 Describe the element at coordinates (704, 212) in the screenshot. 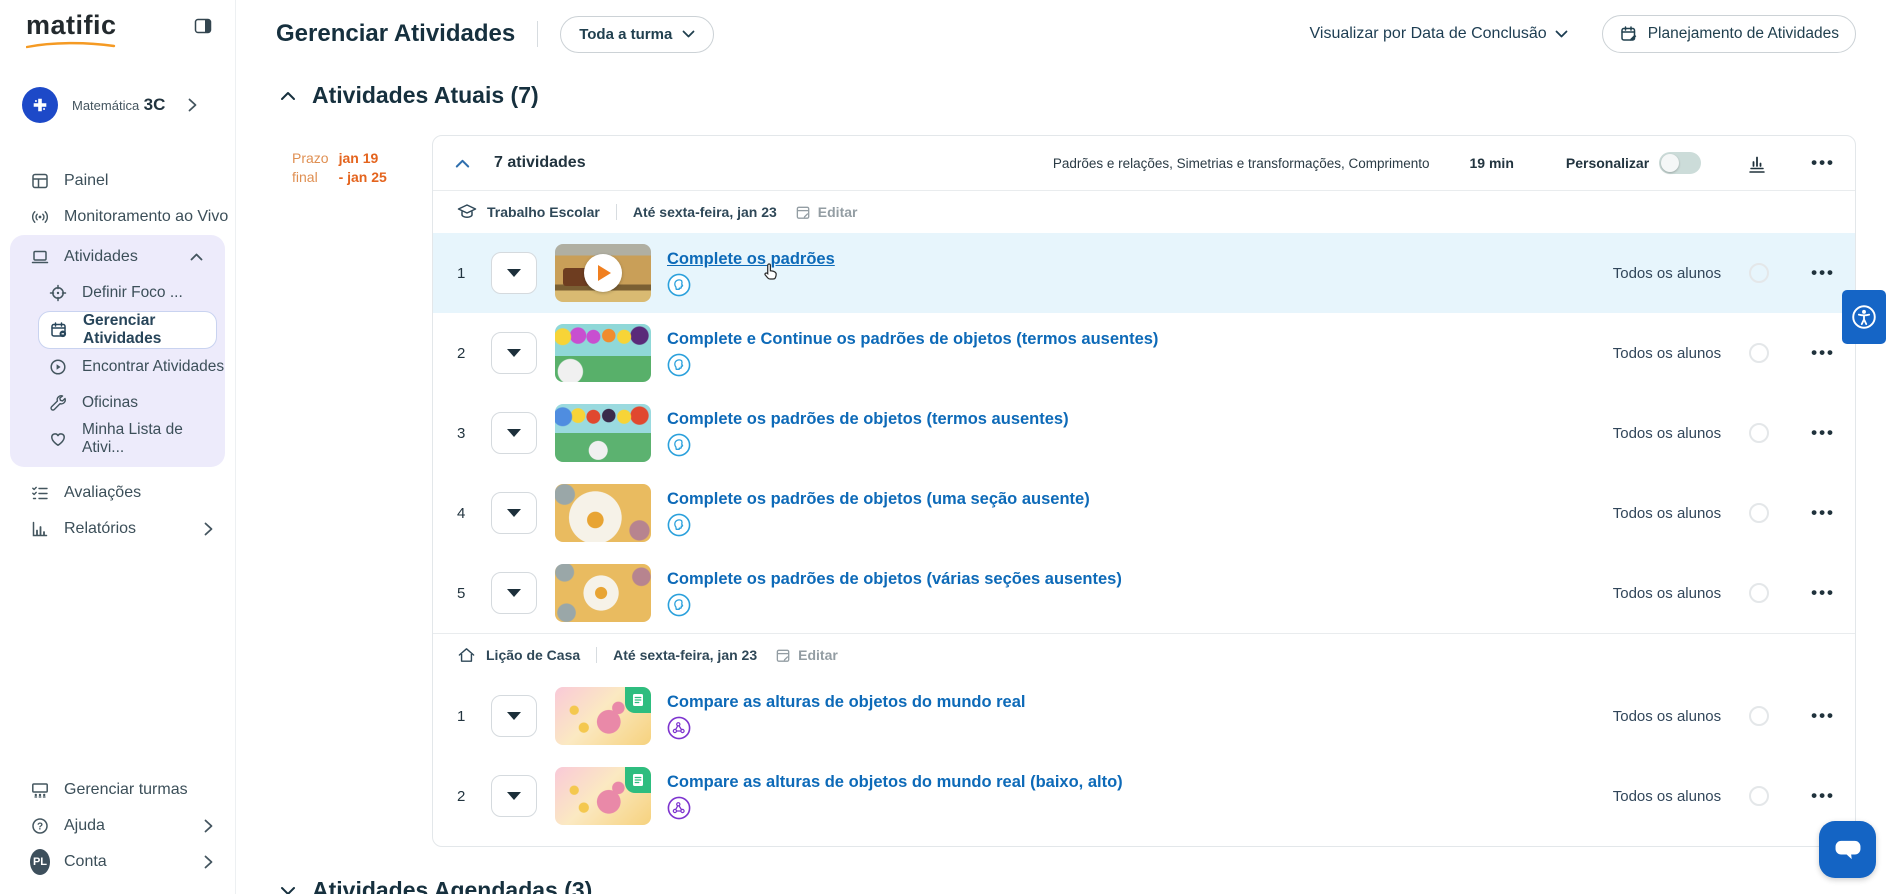

I see `group-due-date: Até sexta-feira, jan 23` at that location.